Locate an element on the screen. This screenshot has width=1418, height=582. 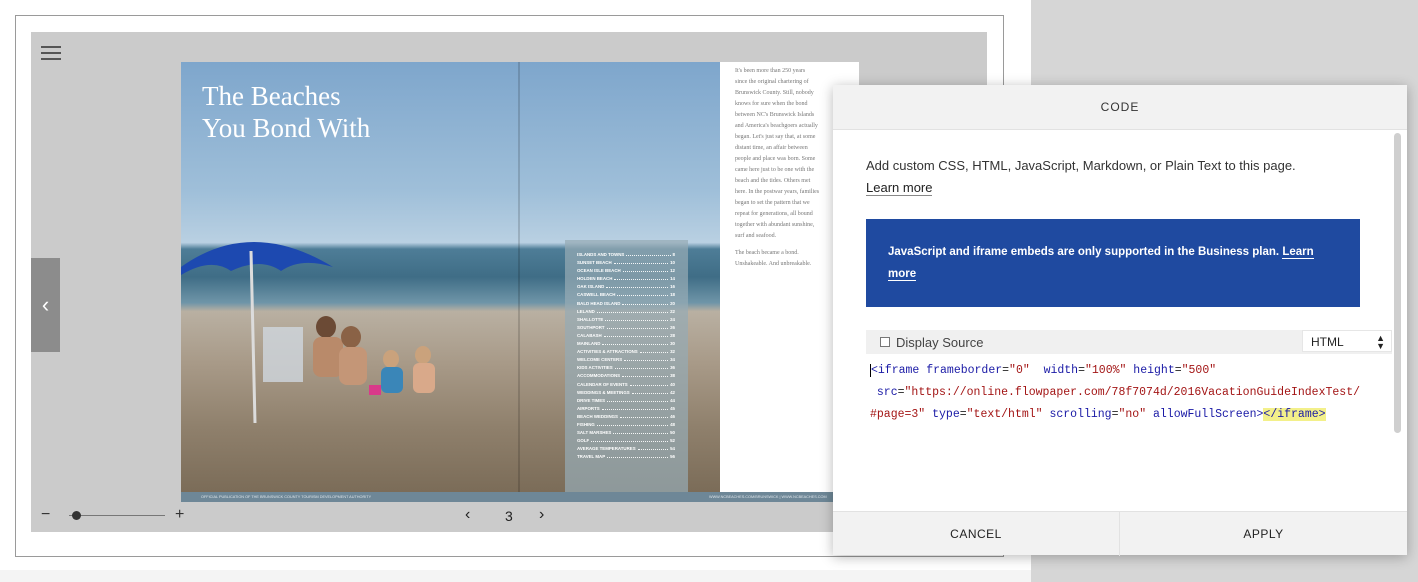
zoom-slider-handle is located at coordinates (76, 515).